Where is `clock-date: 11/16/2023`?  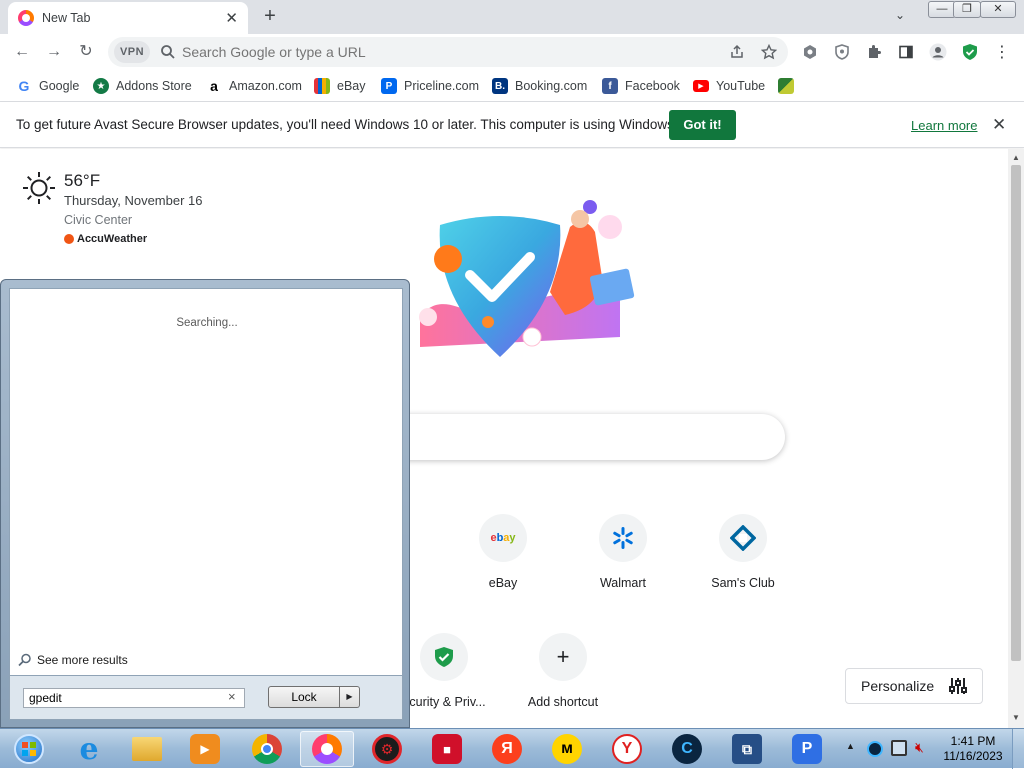
clock-date: 11/16/2023 is located at coordinates (973, 756).